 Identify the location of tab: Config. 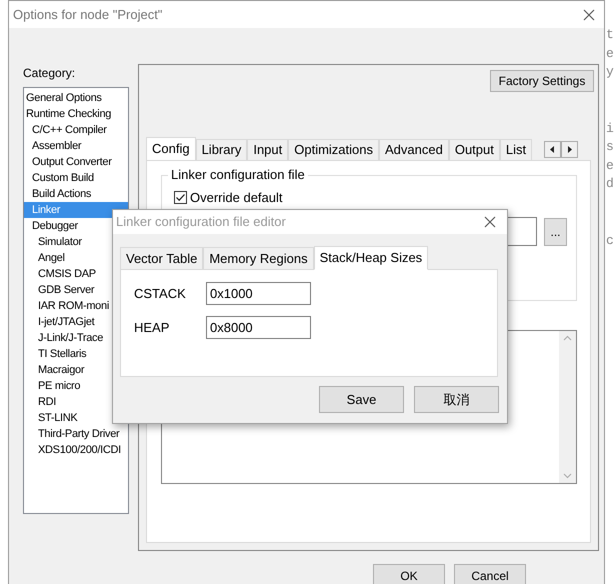
(171, 149).